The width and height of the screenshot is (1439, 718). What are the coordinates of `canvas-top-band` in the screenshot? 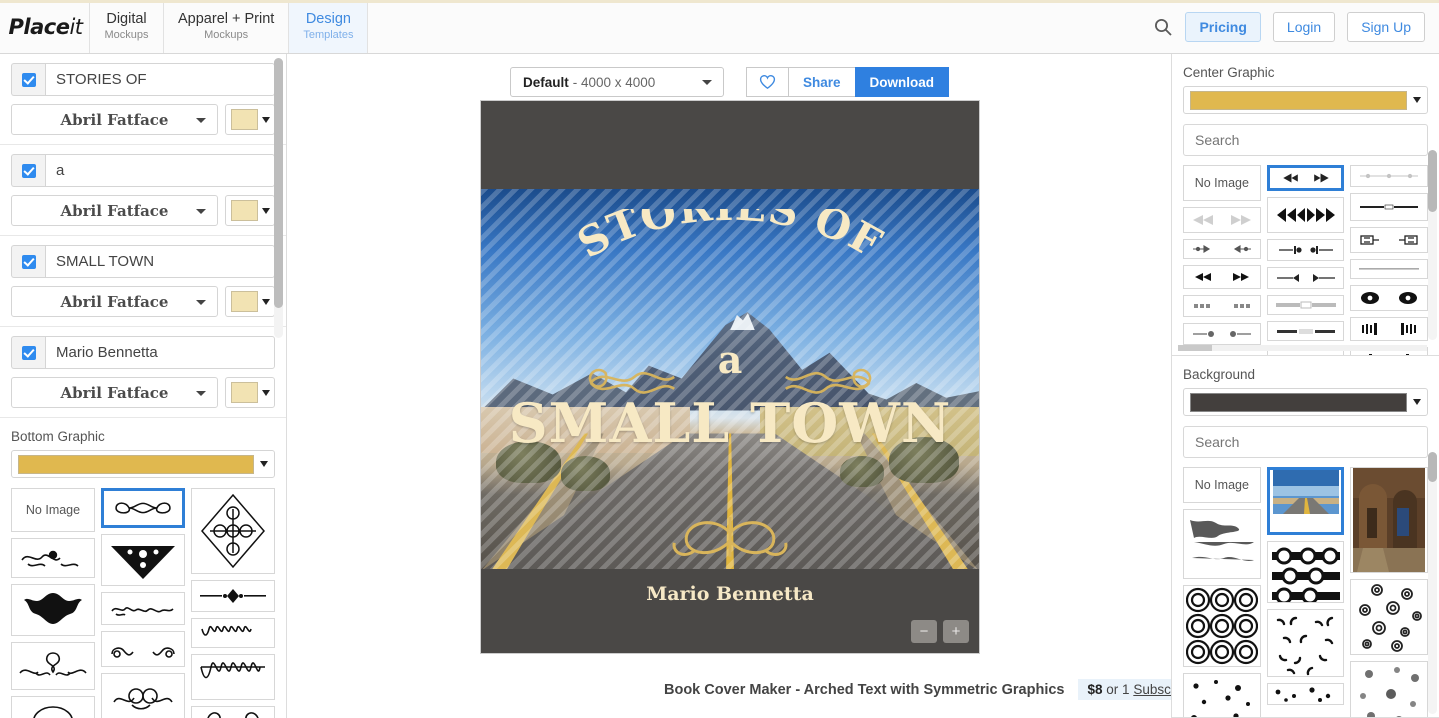 It's located at (730, 145).